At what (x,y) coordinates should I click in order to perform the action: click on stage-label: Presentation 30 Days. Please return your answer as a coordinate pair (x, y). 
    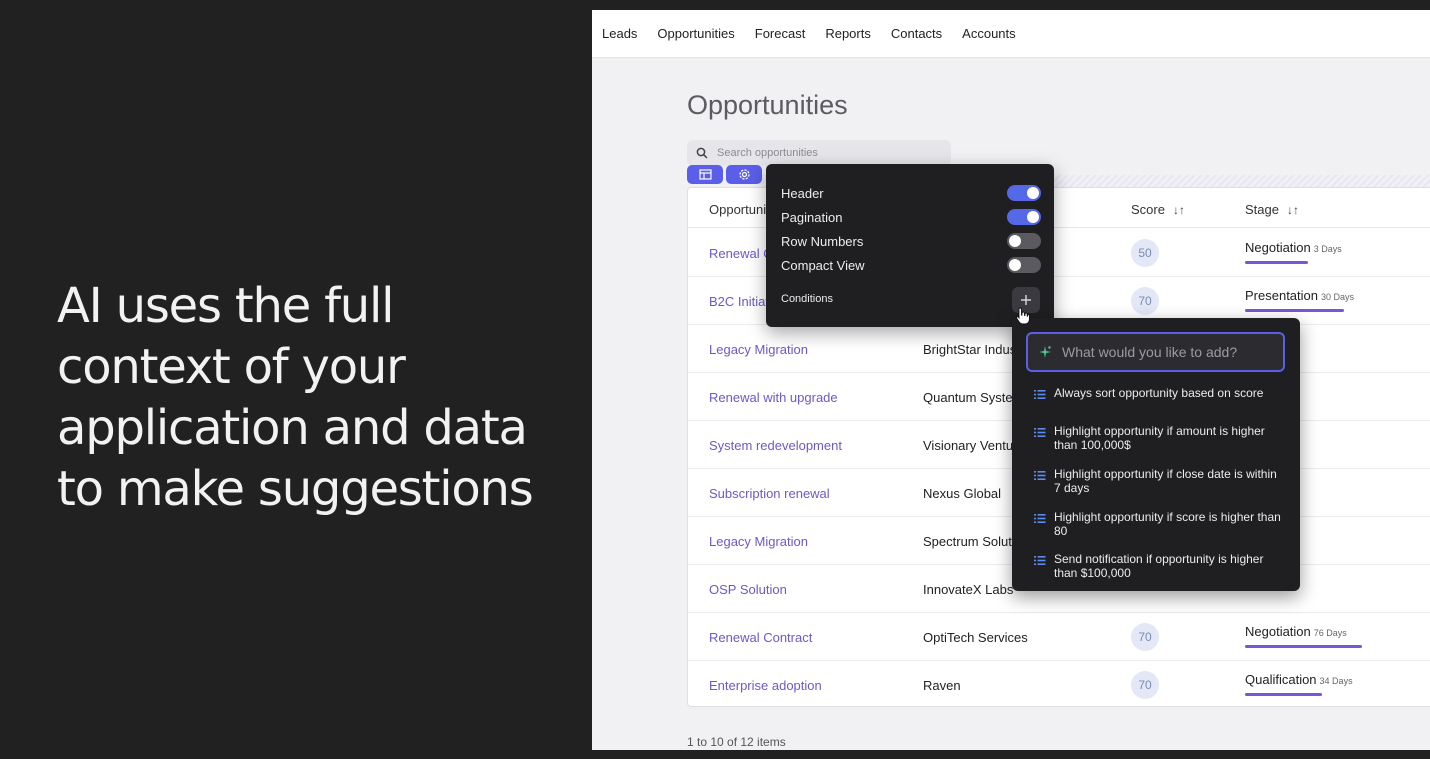
    Looking at the image, I should click on (1299, 295).